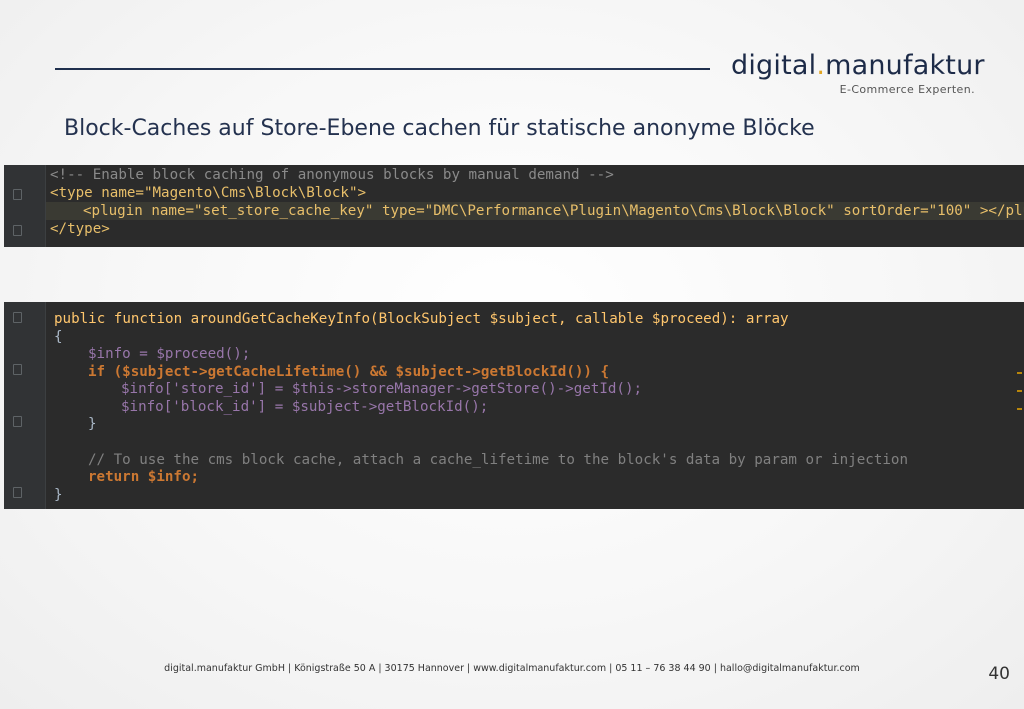 This screenshot has width=1024, height=709. I want to click on brand-name-part1: digital, so click(774, 65).